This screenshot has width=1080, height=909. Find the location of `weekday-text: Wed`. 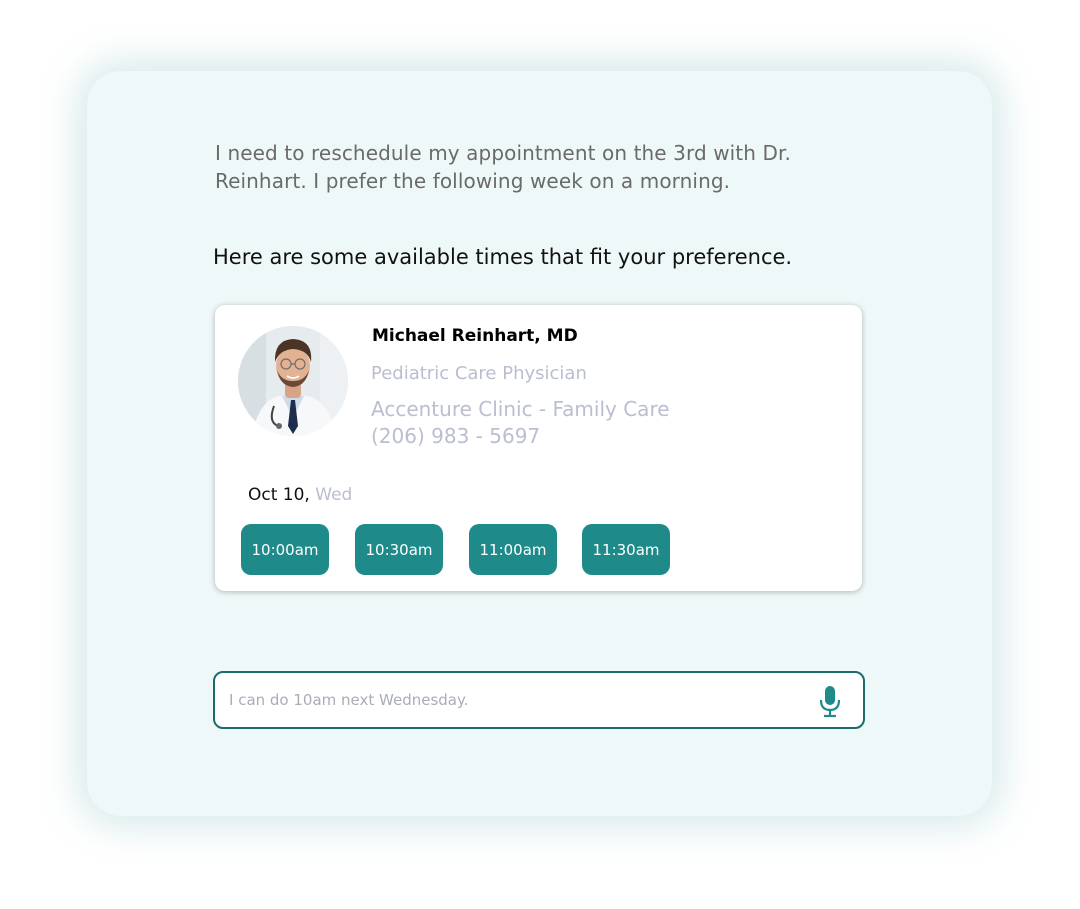

weekday-text: Wed is located at coordinates (334, 495).